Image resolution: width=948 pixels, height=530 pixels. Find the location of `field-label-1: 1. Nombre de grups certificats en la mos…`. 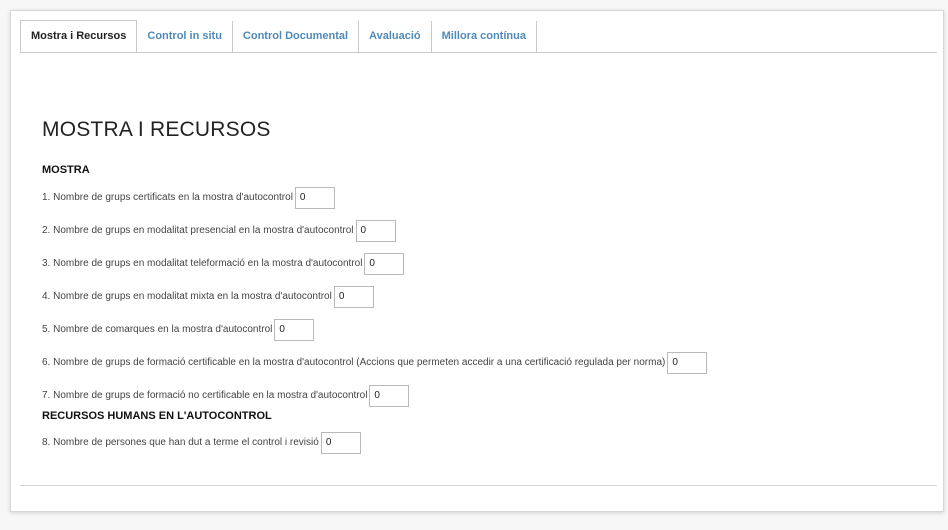

field-label-1: 1. Nombre de grups certificats en la mos… is located at coordinates (167, 197).